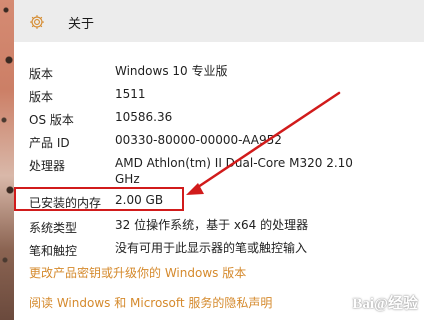  What do you see at coordinates (212, 225) in the screenshot?
I see `system-type-value: 32 位操作系统，基于 x64 的处理器` at bounding box center [212, 225].